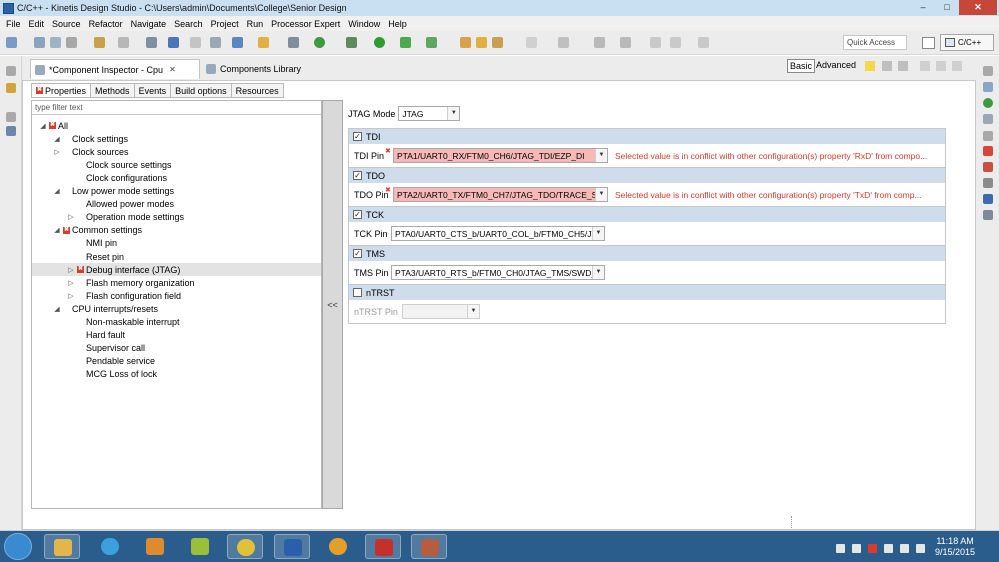 The width and height of the screenshot is (999, 562). I want to click on edit-icon, so click(531, 42).